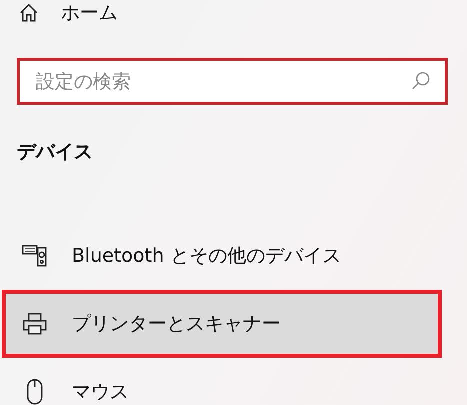 The width and height of the screenshot is (467, 405). Describe the element at coordinates (55, 152) in the screenshot. I see `section-heading: デバイス` at that location.